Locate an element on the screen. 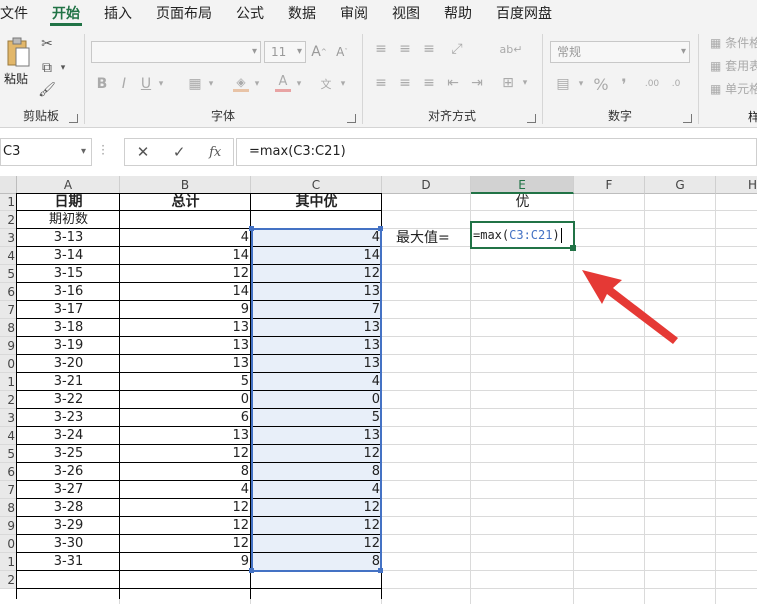  cell-date: 3-22 is located at coordinates (68, 400).